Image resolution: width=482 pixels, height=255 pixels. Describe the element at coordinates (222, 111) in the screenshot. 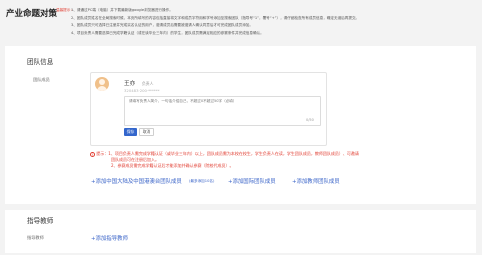

I see `member-intro-textarea` at that location.